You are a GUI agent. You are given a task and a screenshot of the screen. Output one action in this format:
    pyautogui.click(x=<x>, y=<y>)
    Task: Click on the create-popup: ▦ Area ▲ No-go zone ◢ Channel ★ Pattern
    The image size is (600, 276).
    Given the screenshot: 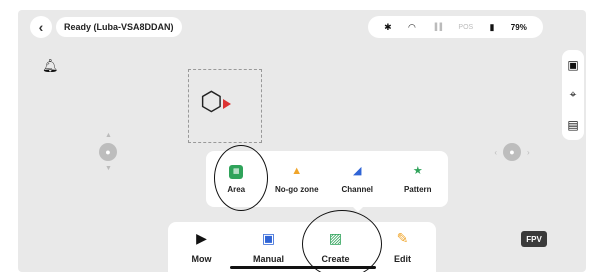 What is the action you would take?
    pyautogui.click(x=327, y=179)
    